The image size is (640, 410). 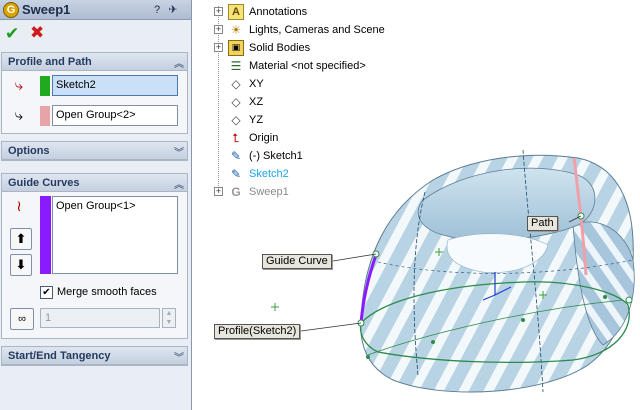 I want to click on tree-item-plane-yz: ◇ YZ, so click(x=310, y=120).